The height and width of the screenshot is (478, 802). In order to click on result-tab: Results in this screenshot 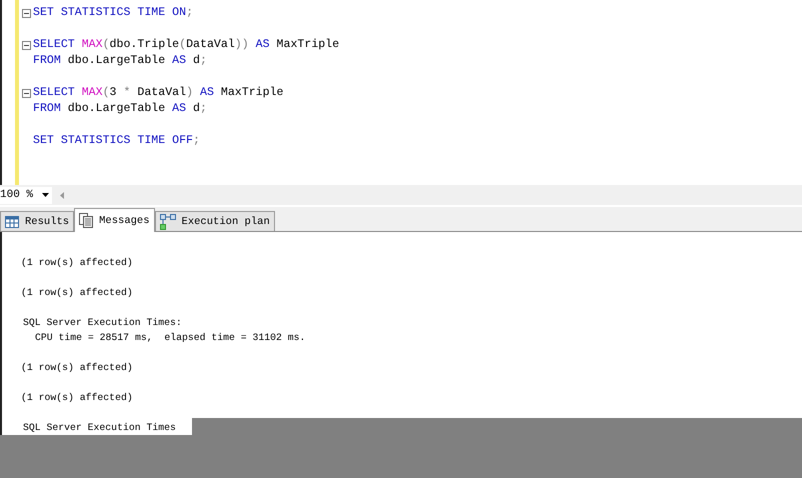, I will do `click(37, 221)`.